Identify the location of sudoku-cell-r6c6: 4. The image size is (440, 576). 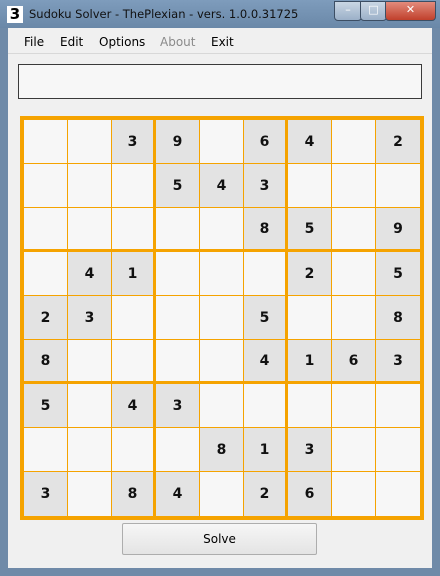
(266, 362).